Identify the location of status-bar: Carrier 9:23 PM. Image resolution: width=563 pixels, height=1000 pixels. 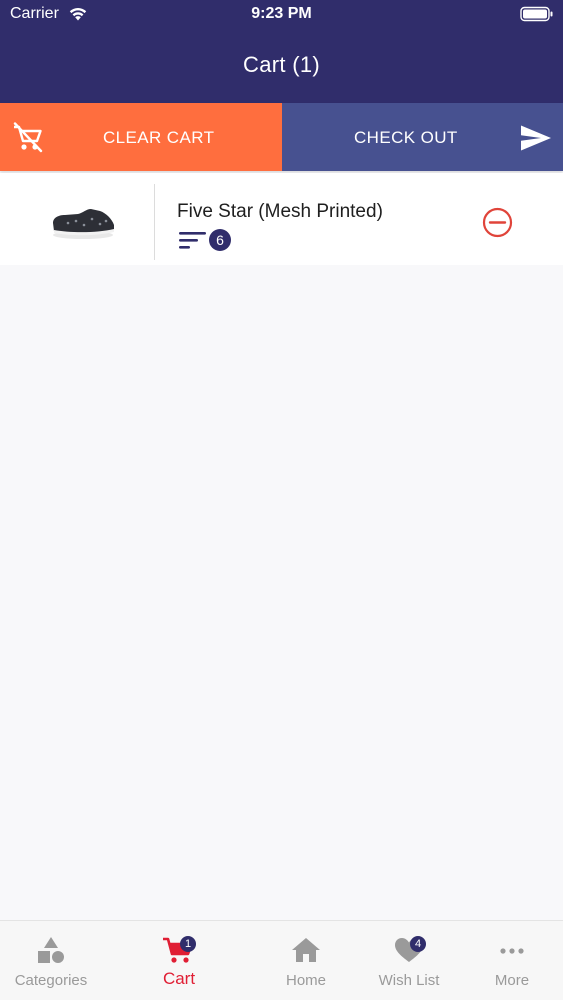
(281, 15).